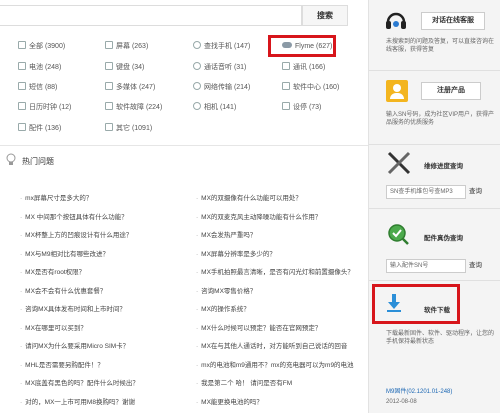  I want to click on hot-question-link: 请问MX为什么要采用Micro SIM卡？, so click(102, 346).